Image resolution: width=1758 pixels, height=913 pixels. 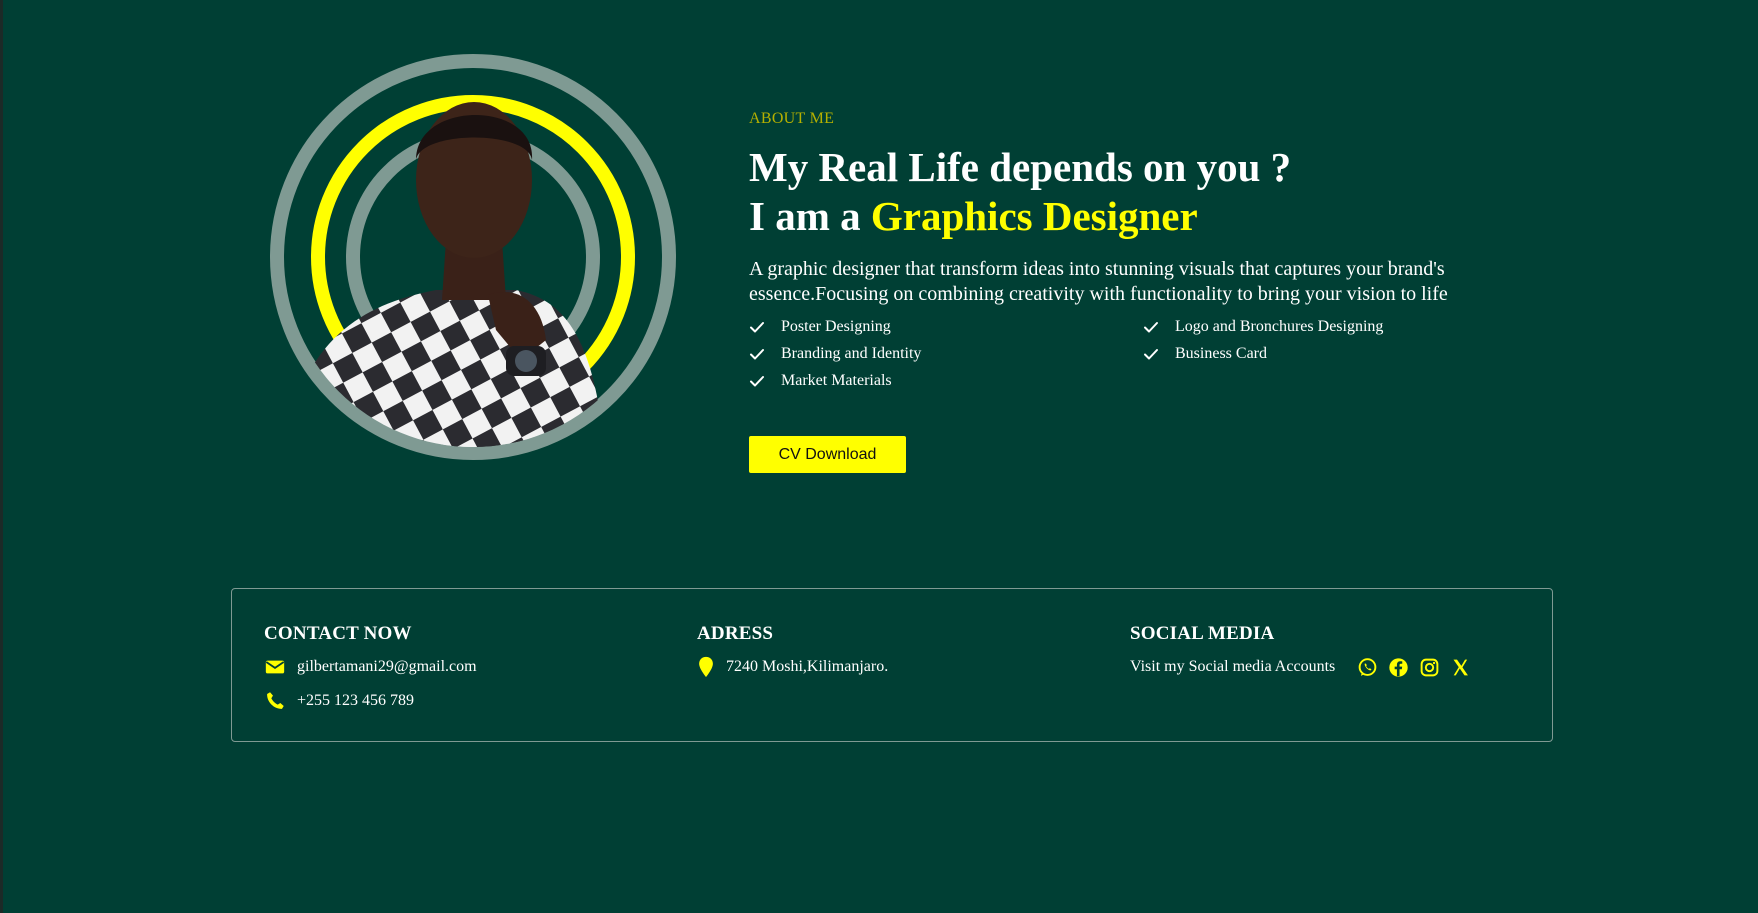 I want to click on social-icons, so click(x=1419, y=667).